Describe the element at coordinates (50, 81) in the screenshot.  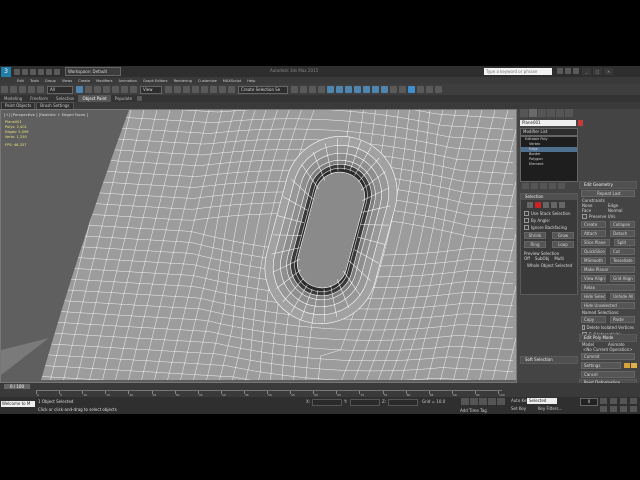
I see `menu-group: Group` at that location.